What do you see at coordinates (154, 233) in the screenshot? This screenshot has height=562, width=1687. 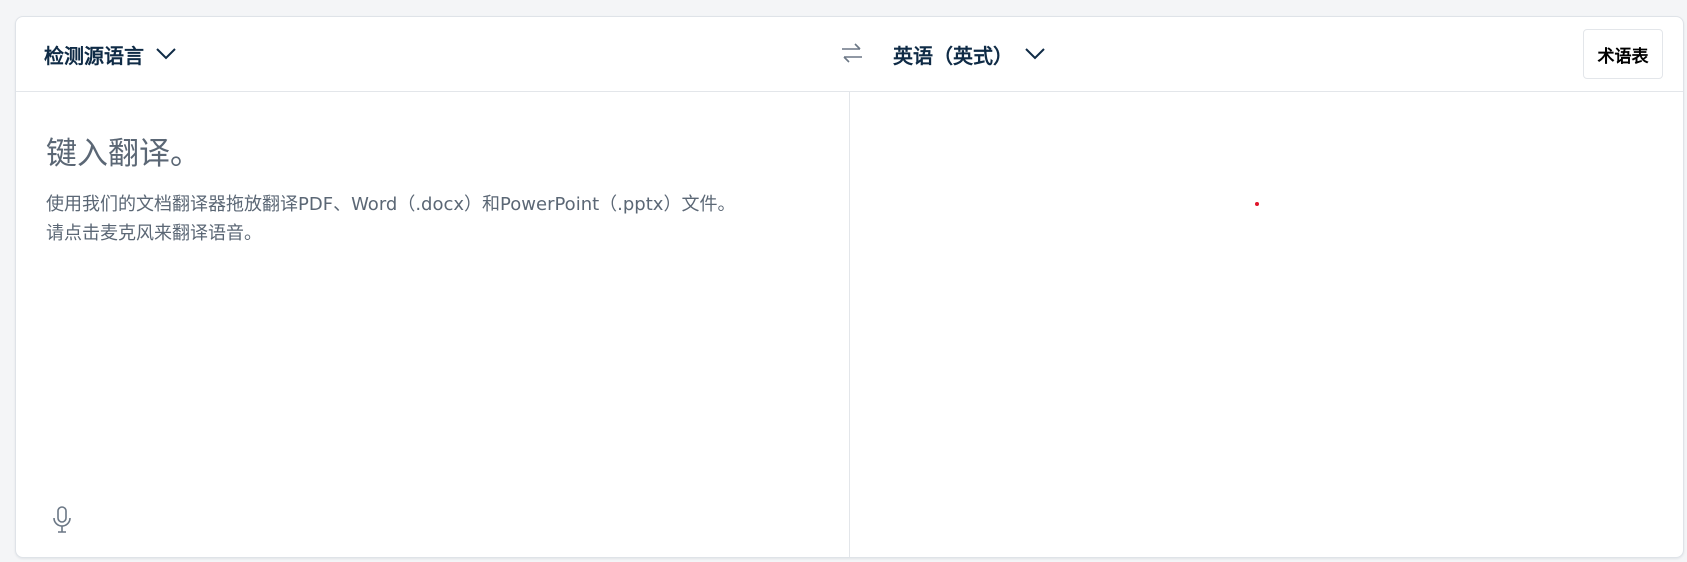 I see `hint-voice-translation: 请点击麦克风来翻译语音。` at bounding box center [154, 233].